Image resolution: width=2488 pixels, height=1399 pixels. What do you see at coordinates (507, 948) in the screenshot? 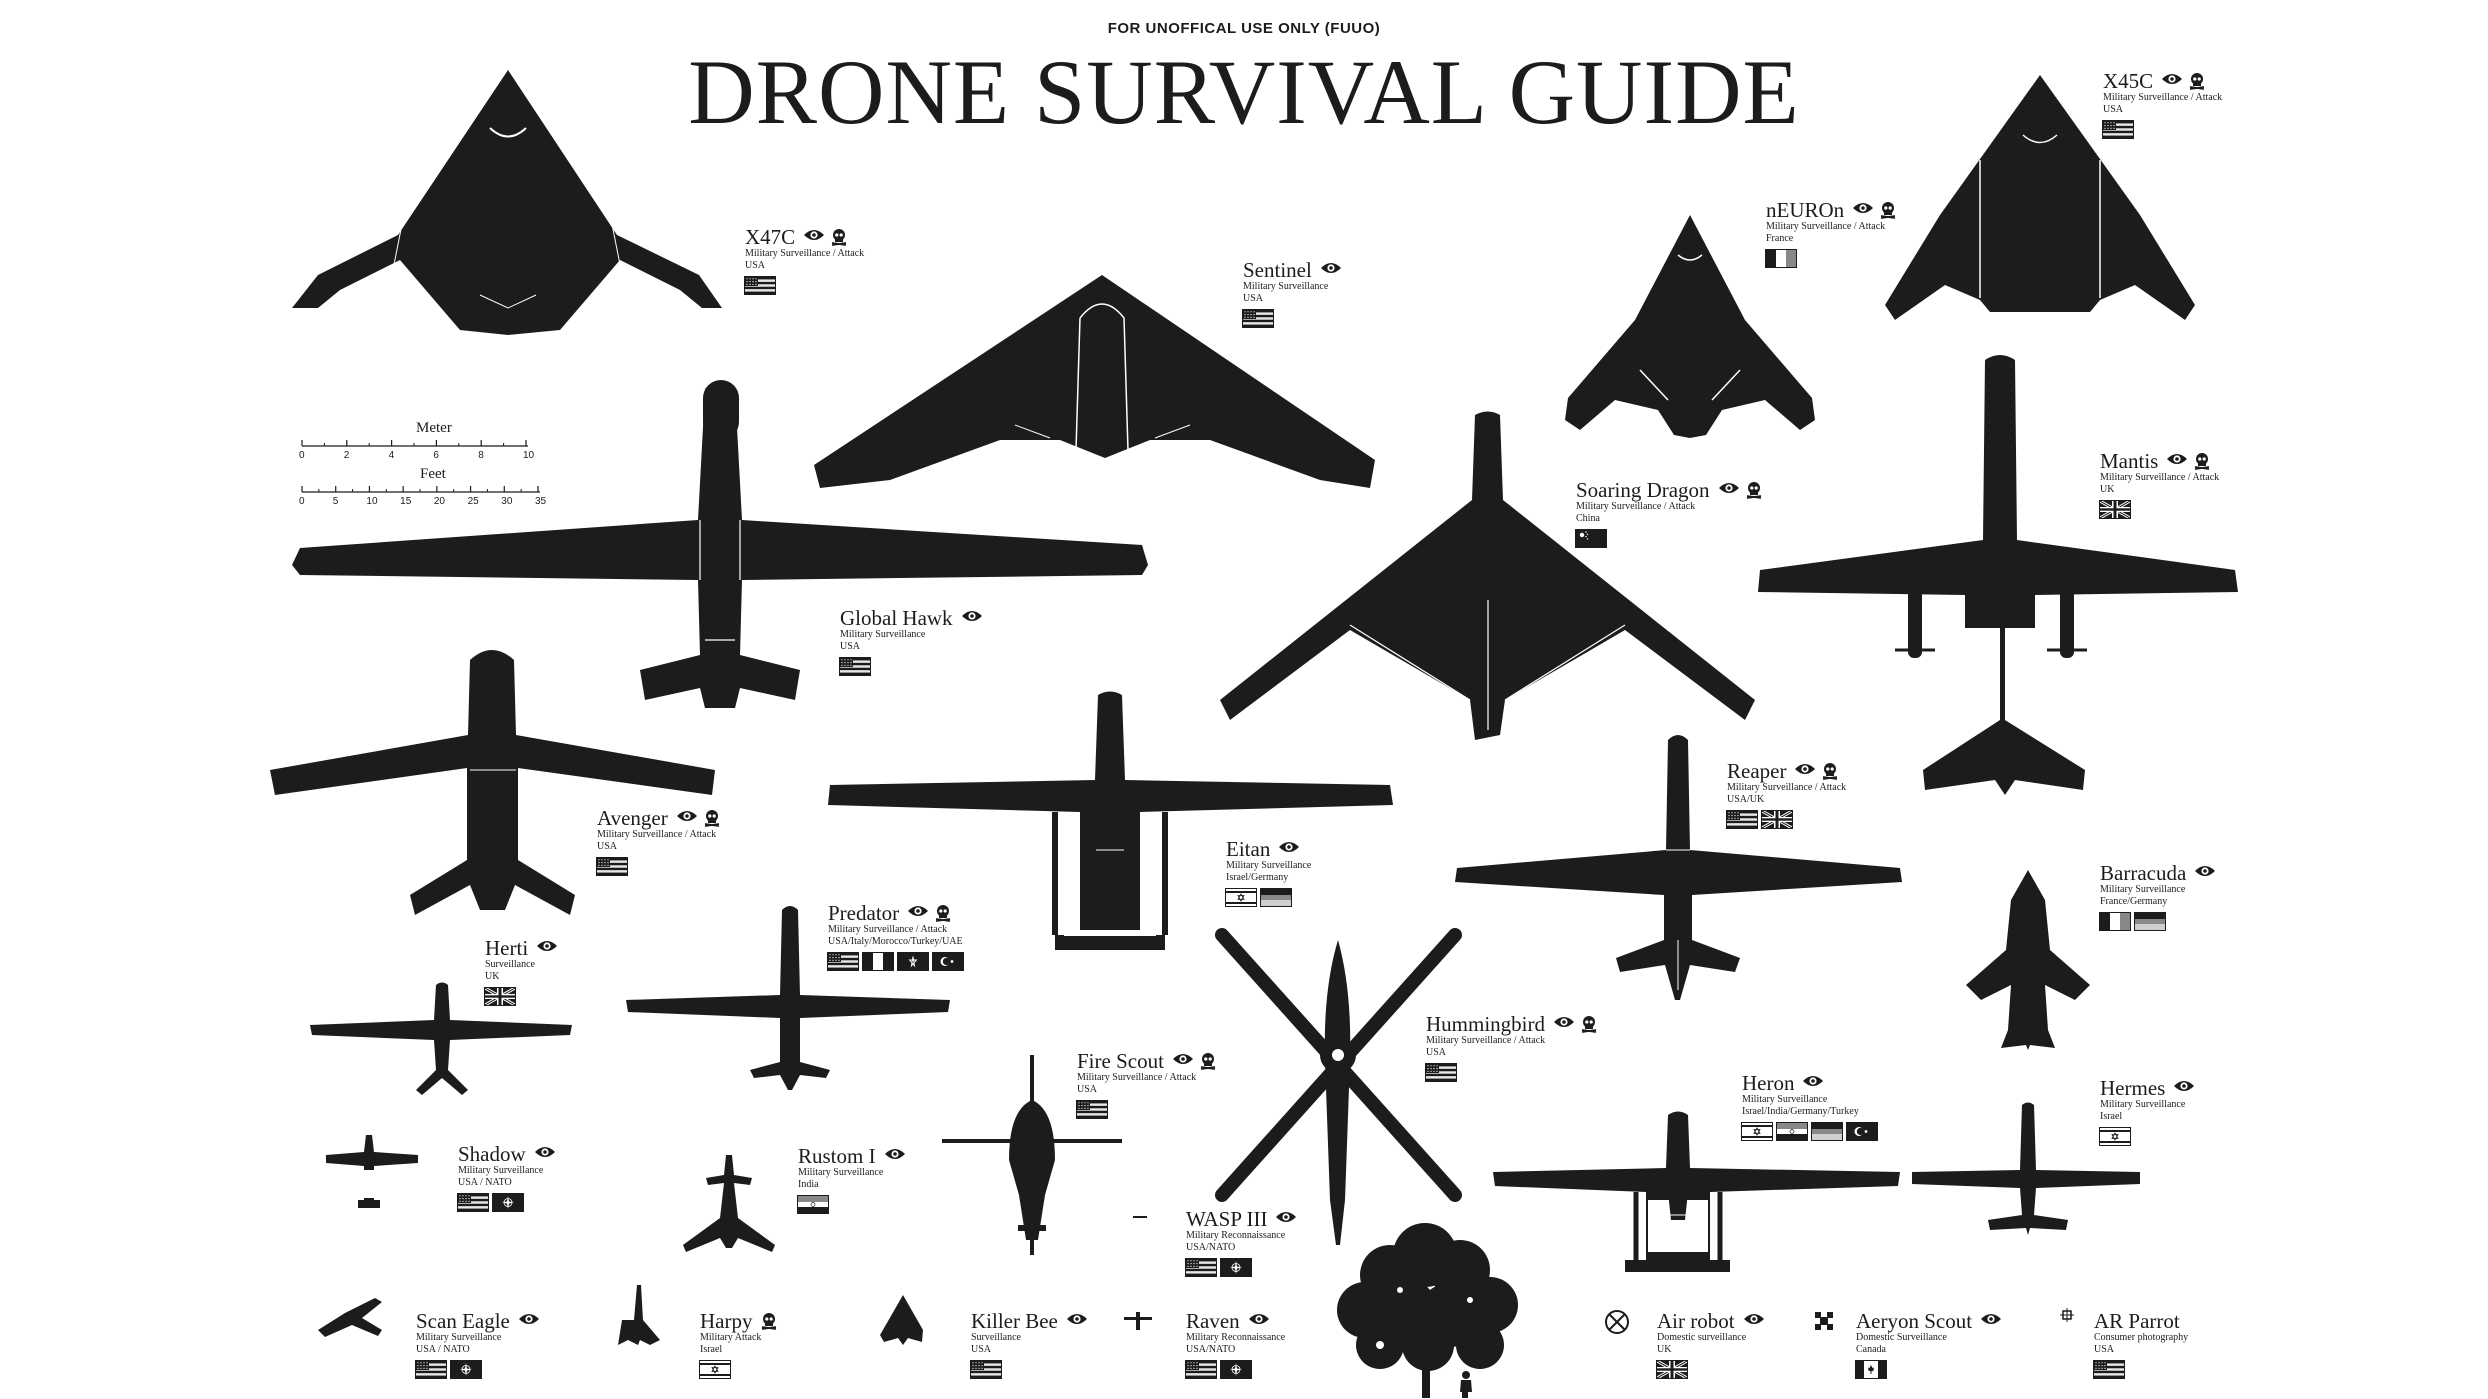
I see `drone-name: Herti` at bounding box center [507, 948].